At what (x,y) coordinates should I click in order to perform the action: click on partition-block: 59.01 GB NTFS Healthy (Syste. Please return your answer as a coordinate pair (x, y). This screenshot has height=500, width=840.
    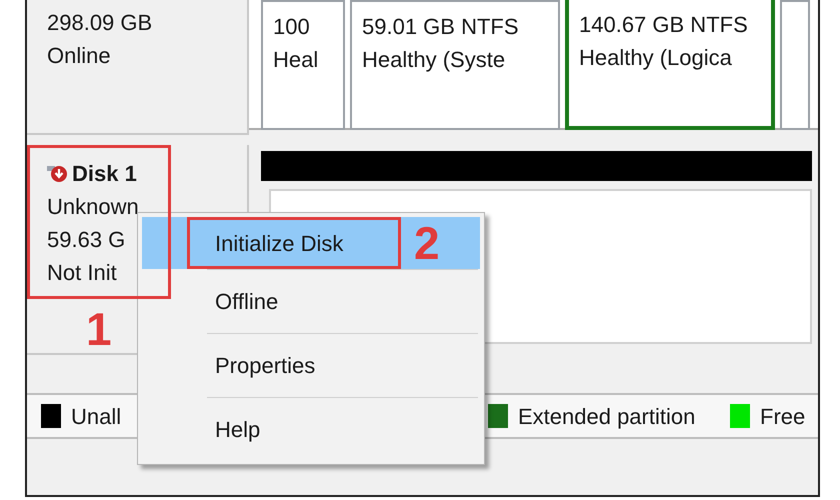
    Looking at the image, I should click on (455, 65).